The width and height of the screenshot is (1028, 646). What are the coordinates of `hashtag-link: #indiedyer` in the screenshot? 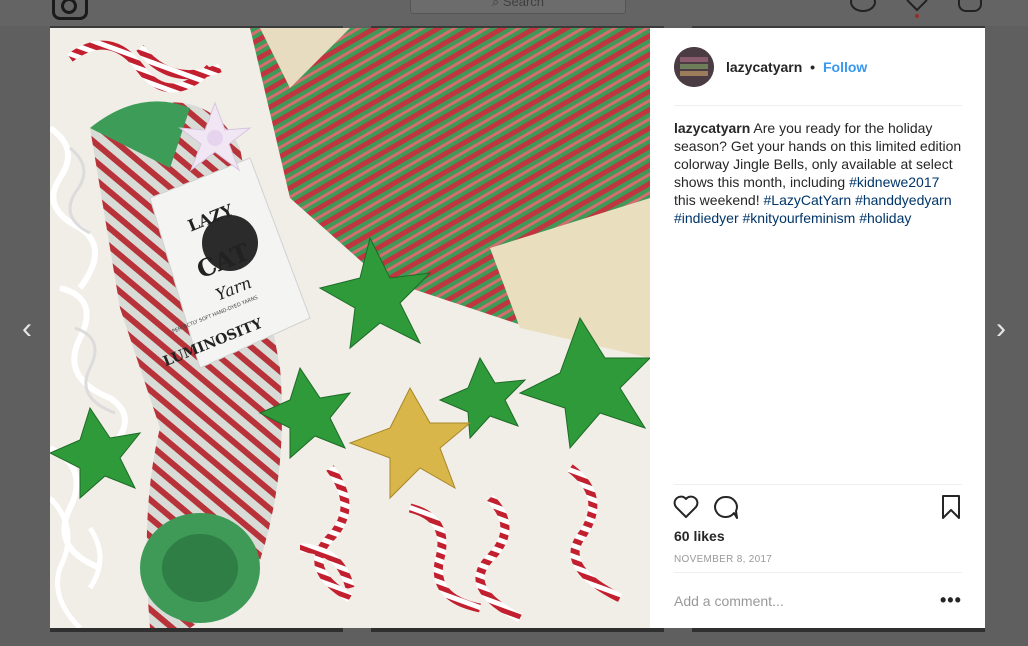 It's located at (706, 218).